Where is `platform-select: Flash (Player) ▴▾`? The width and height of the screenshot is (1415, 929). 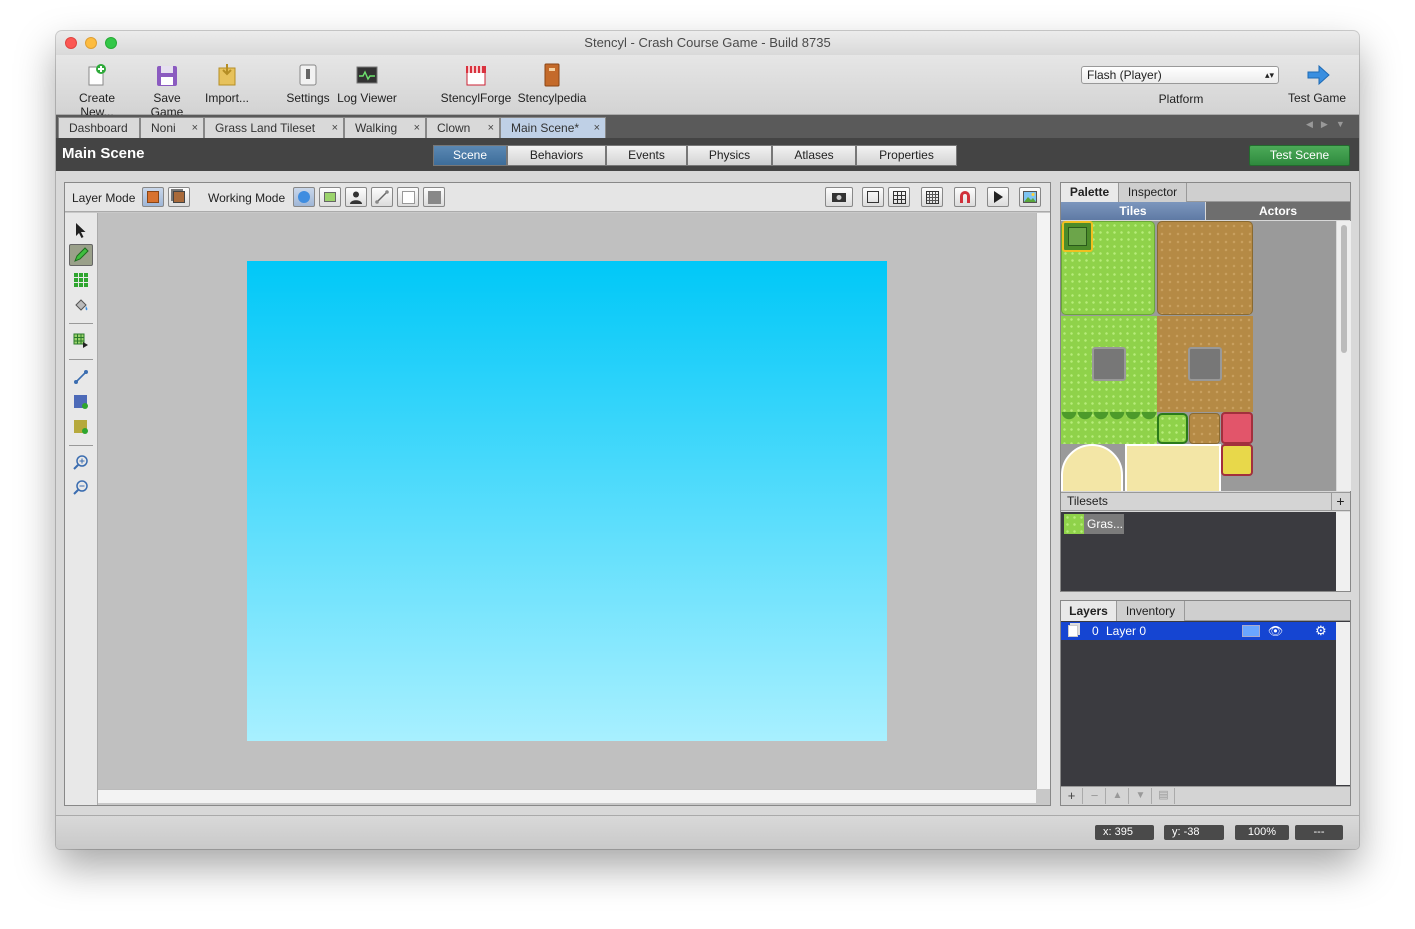 platform-select: Flash (Player) ▴▾ is located at coordinates (1180, 75).